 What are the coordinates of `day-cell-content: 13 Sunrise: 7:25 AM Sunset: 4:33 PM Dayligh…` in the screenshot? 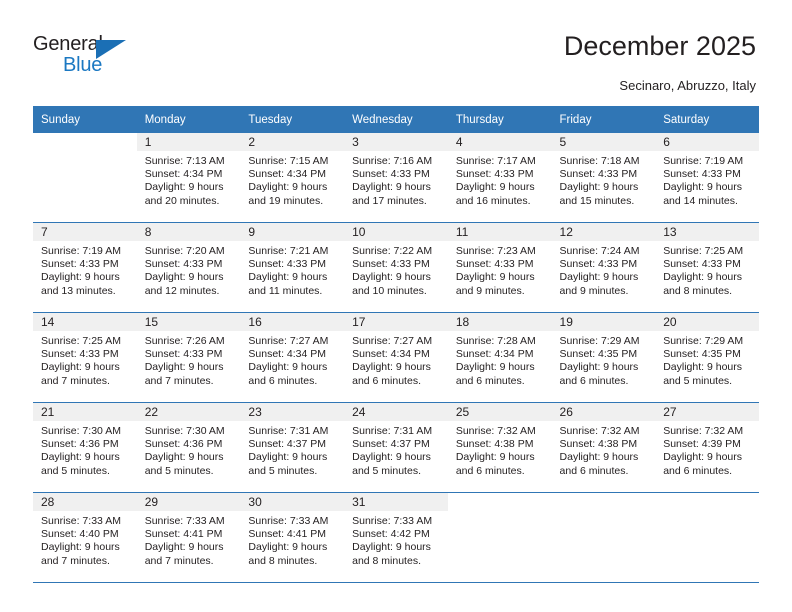 It's located at (707, 267).